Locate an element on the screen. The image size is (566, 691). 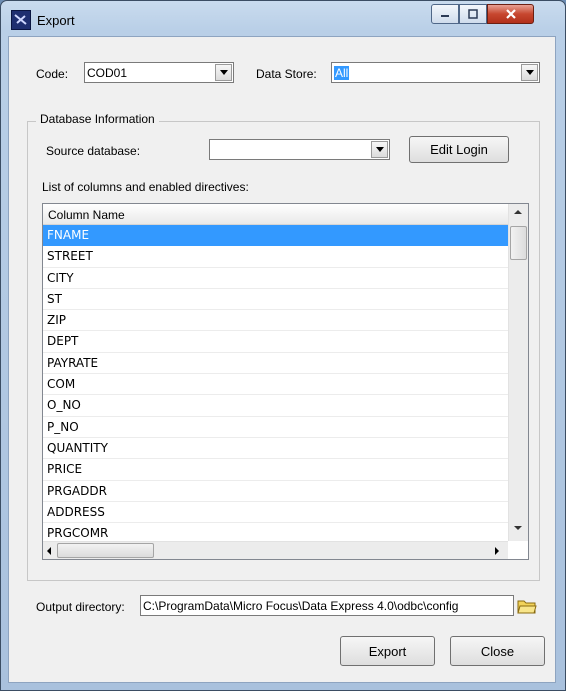
column-row: PRICE is located at coordinates (275, 470).